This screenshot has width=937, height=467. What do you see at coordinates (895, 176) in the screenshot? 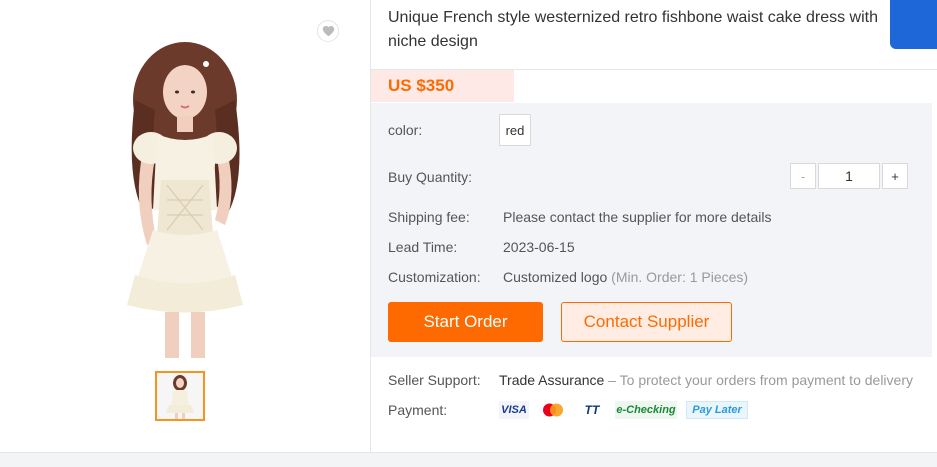
I see `quantity-increase-button: +` at bounding box center [895, 176].